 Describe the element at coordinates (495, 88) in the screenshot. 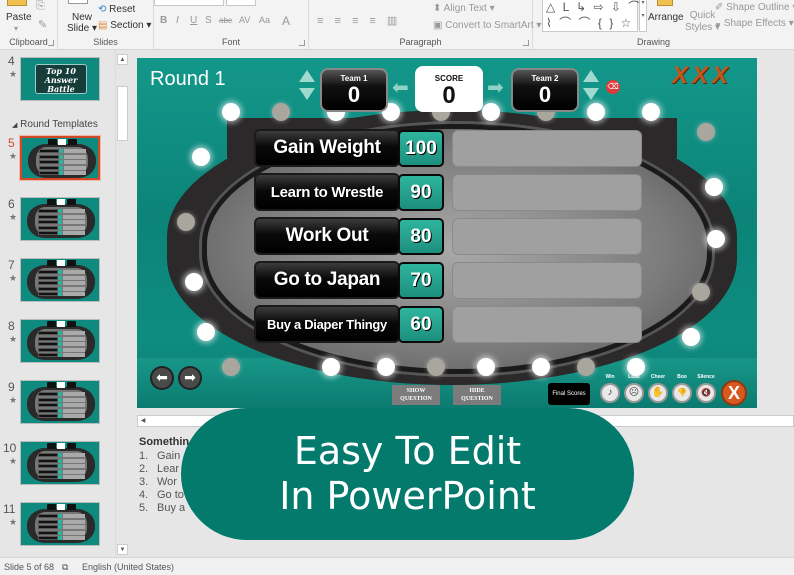

I see `award-right-arrow-icon: ➡` at that location.